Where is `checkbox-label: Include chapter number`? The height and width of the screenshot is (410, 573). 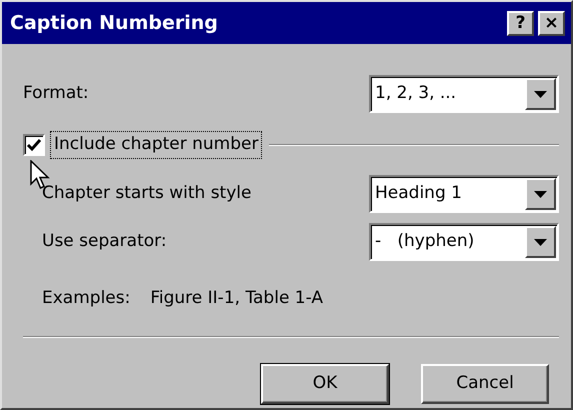 checkbox-label: Include chapter number is located at coordinates (156, 145).